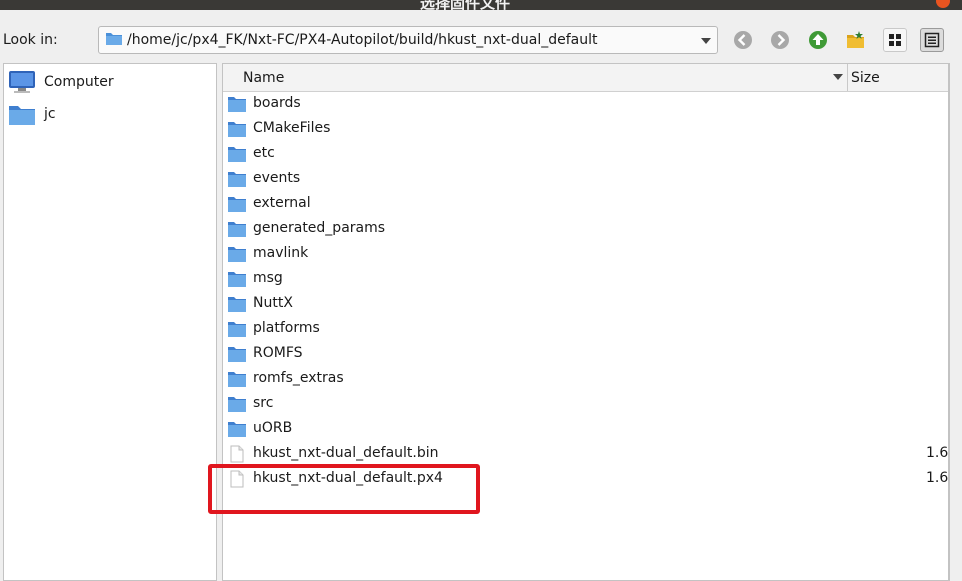 This screenshot has height=581, width=962. I want to click on forward-icon, so click(780, 40).